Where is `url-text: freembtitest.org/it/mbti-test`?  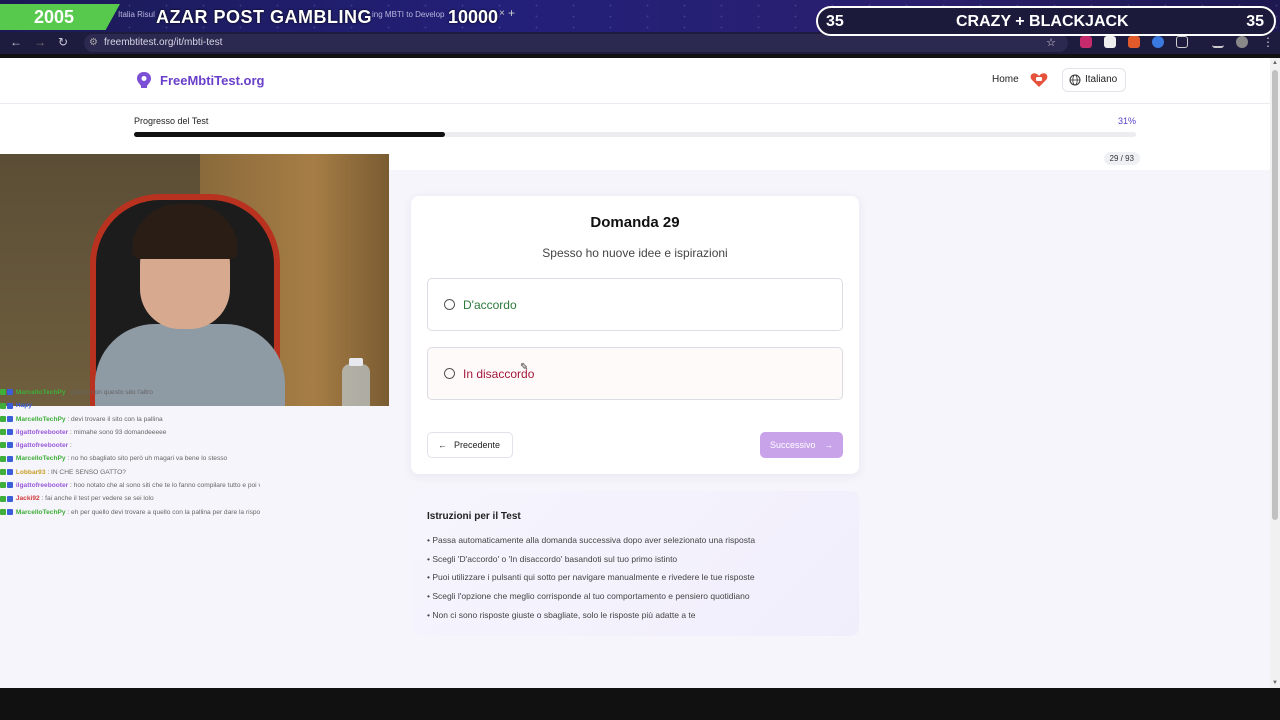 url-text: freembtitest.org/it/mbti-test is located at coordinates (163, 42).